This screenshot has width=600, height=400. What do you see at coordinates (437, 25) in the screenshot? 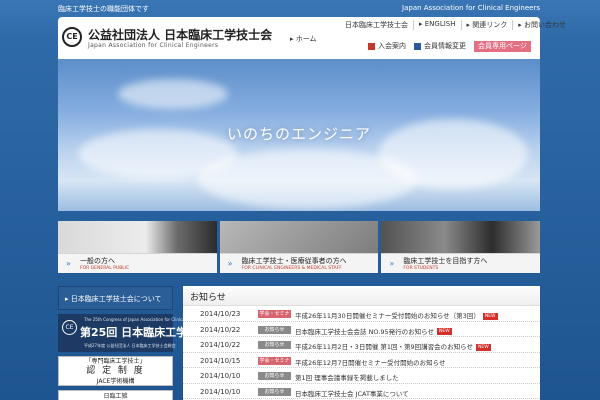
I see `util-link-english: ▸ ENGLISH` at bounding box center [437, 25].